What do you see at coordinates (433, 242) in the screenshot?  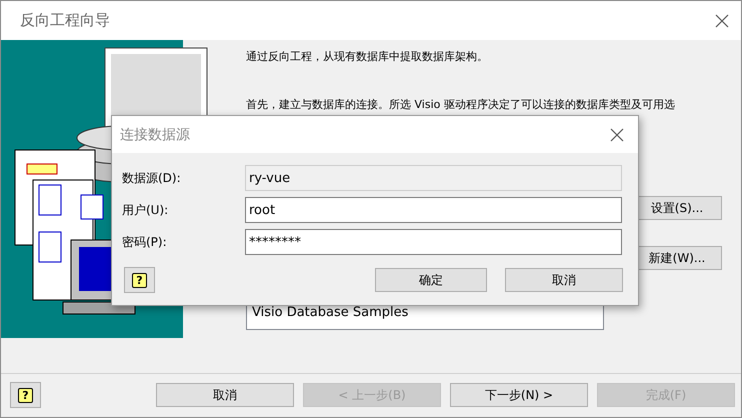 I see `input-field: ********` at bounding box center [433, 242].